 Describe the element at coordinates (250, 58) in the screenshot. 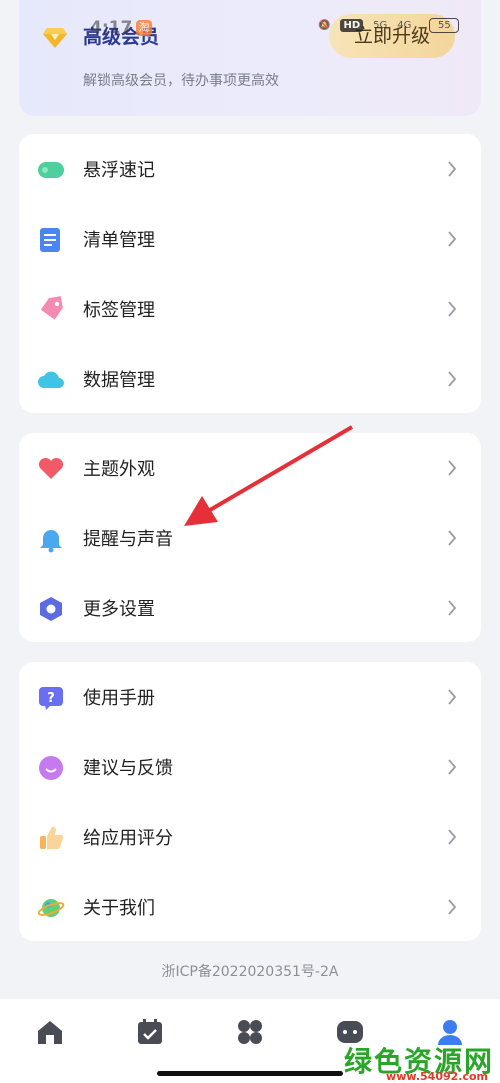

I see `premium-card: 高级会员 解锁高级会员，待办事项更高效 立即升级` at that location.